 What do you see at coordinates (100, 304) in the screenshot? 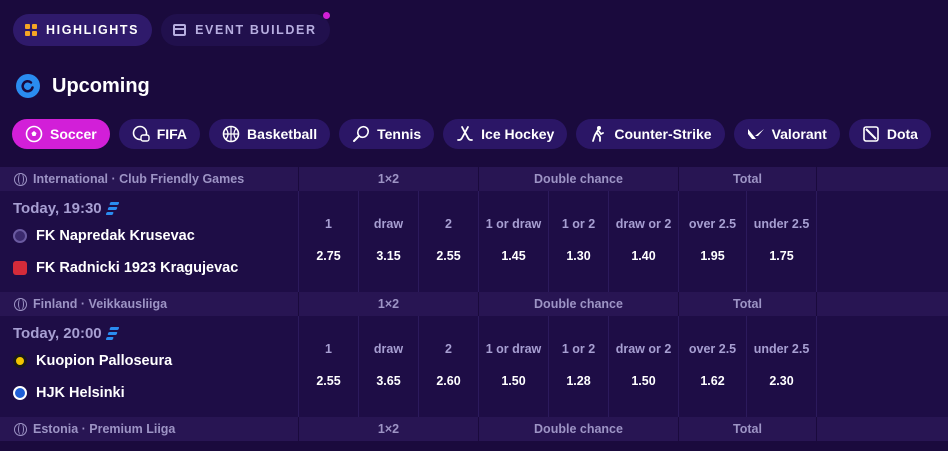
I see `league-name: Finland · Veikkausliiga` at bounding box center [100, 304].